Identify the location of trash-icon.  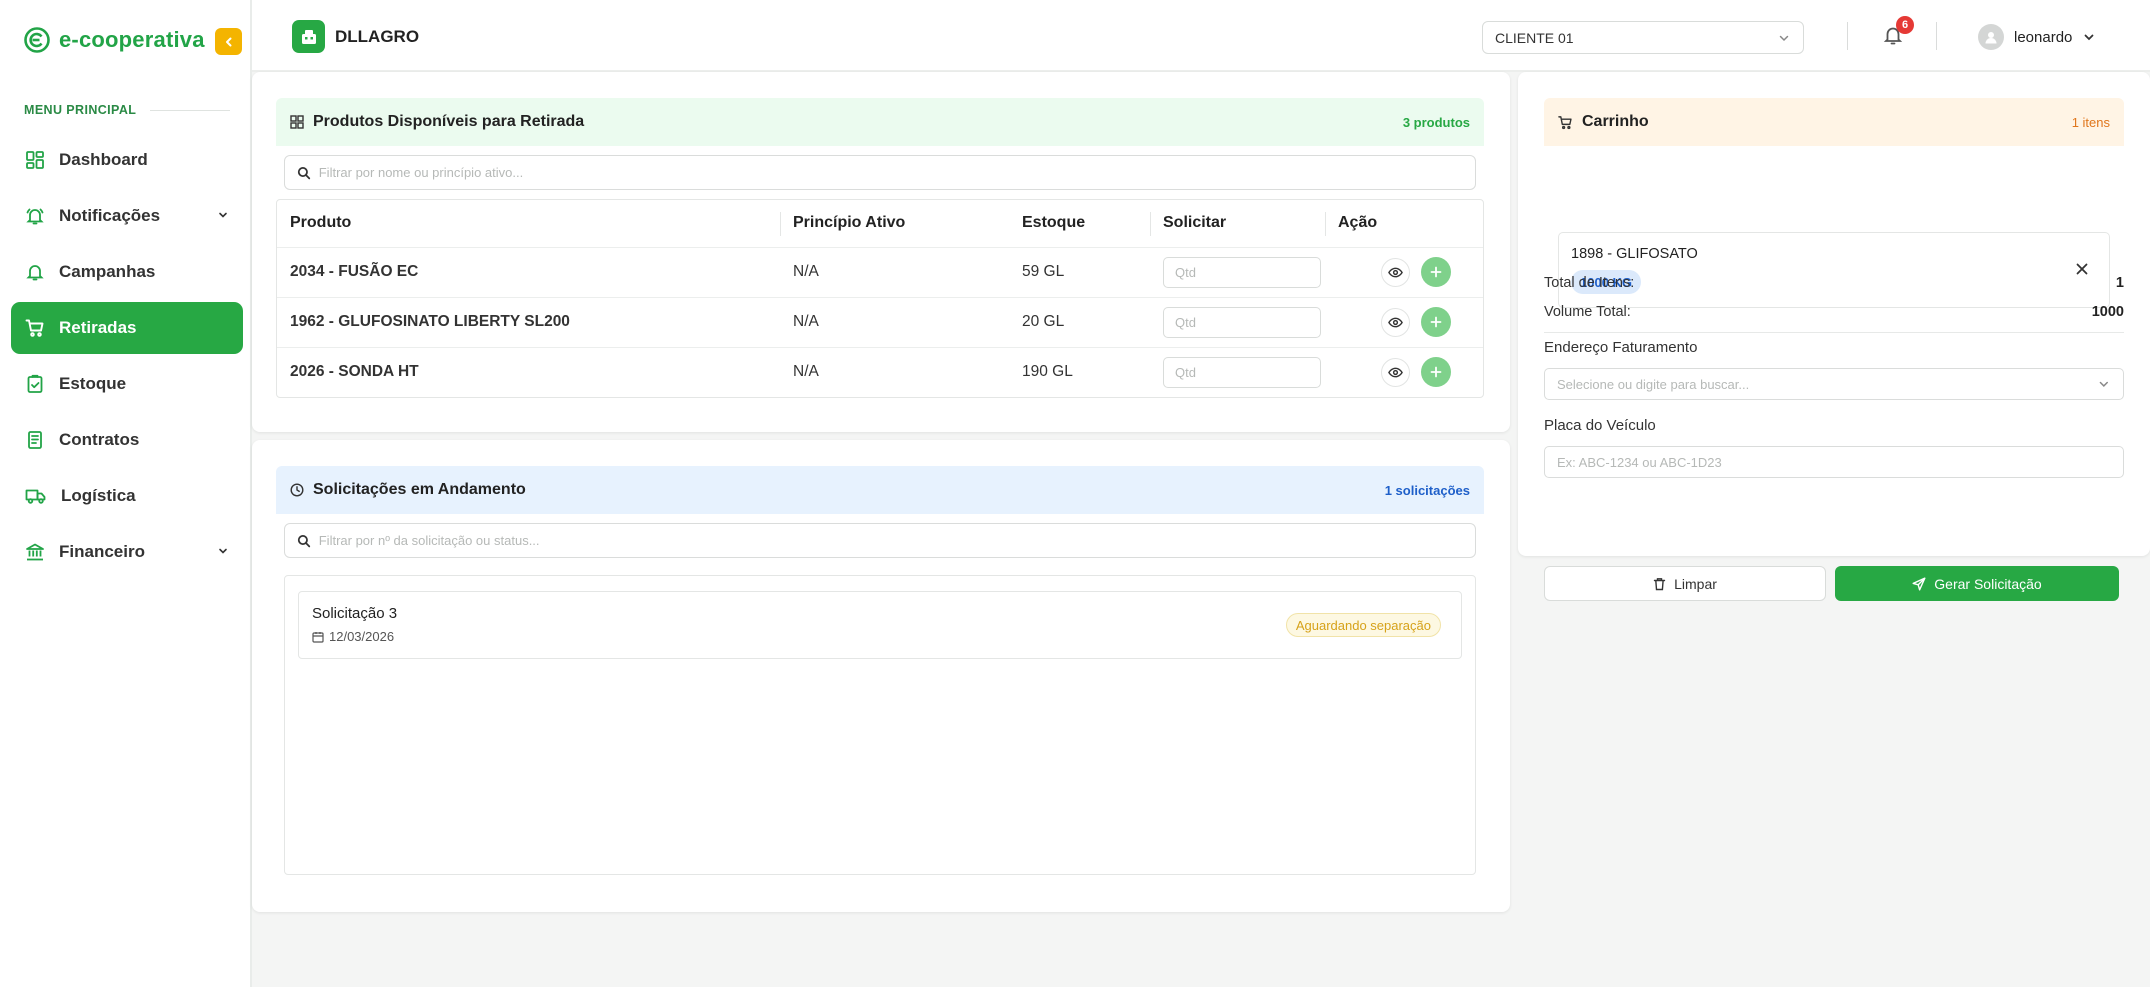
(1659, 583).